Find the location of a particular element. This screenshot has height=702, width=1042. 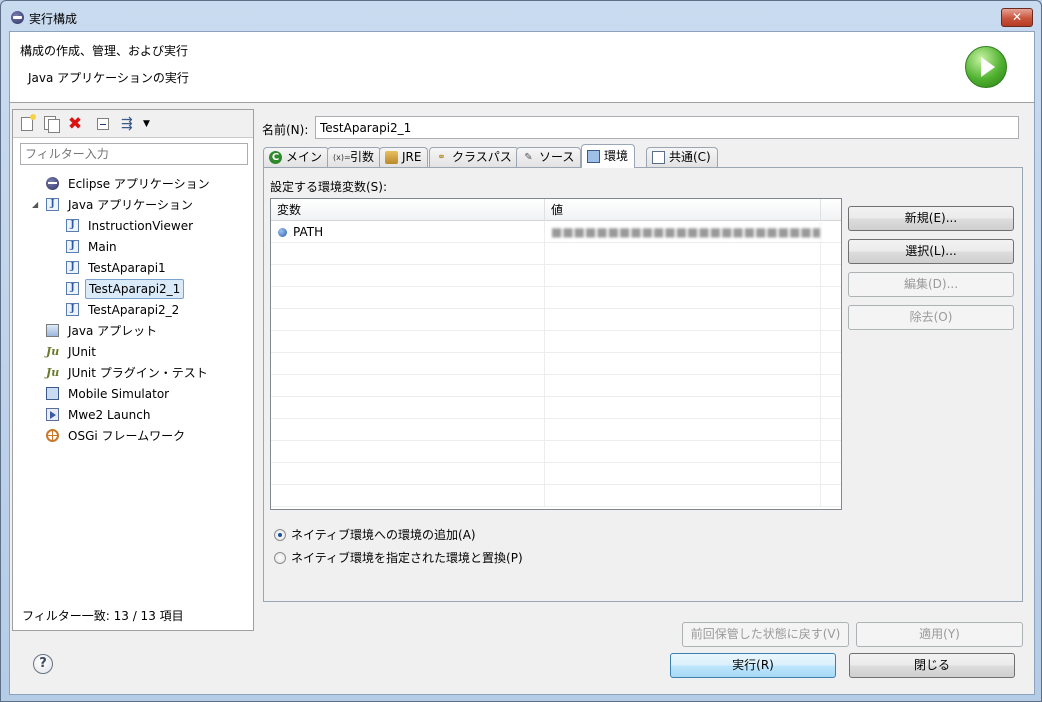

classpath-tab-icon: ⚭ is located at coordinates (441, 157).